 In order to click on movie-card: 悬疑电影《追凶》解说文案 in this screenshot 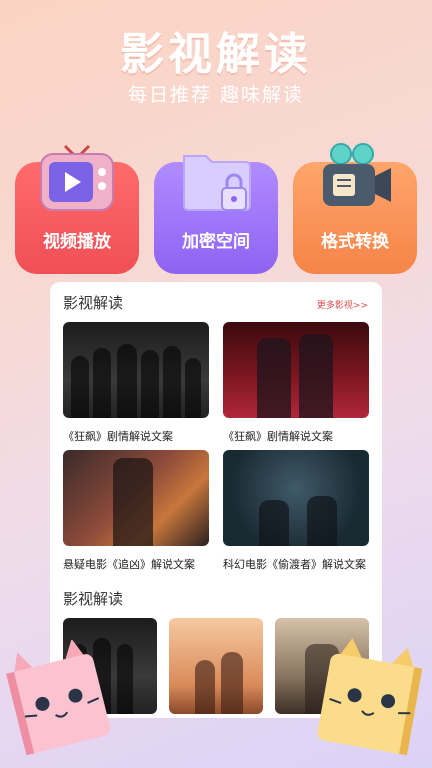, I will do `click(136, 511)`.